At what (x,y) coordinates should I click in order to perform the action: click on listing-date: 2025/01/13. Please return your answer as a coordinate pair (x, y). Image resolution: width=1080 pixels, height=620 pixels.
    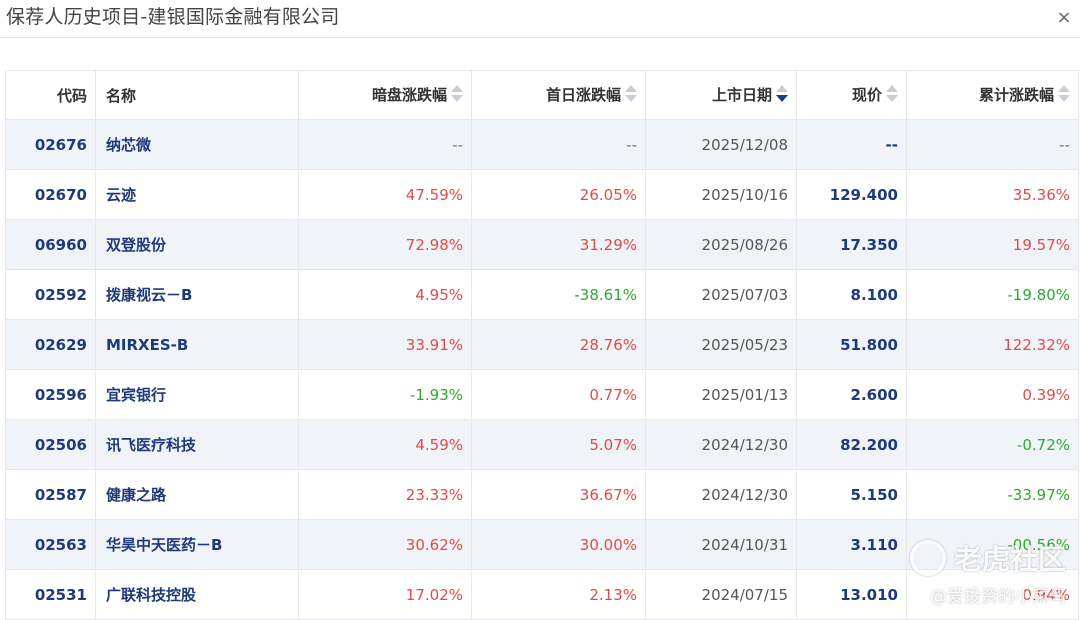
    Looking at the image, I should click on (721, 394).